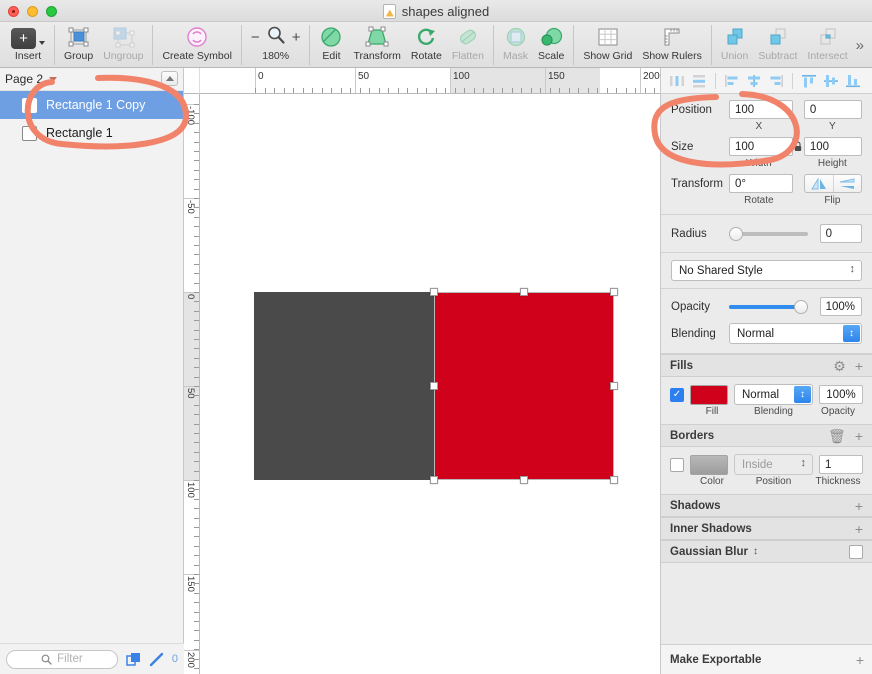 This screenshot has height=674, width=872. What do you see at coordinates (818, 183) in the screenshot?
I see `flip-horizontal-icon` at bounding box center [818, 183].